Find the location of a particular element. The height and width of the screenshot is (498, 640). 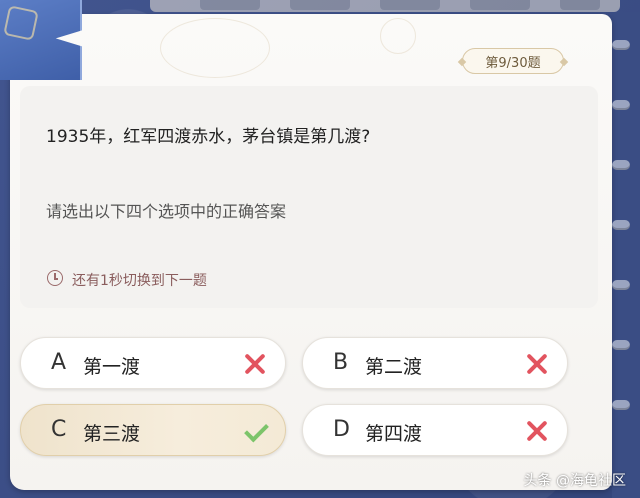

option-d-button: D 第四渡 is located at coordinates (435, 430).